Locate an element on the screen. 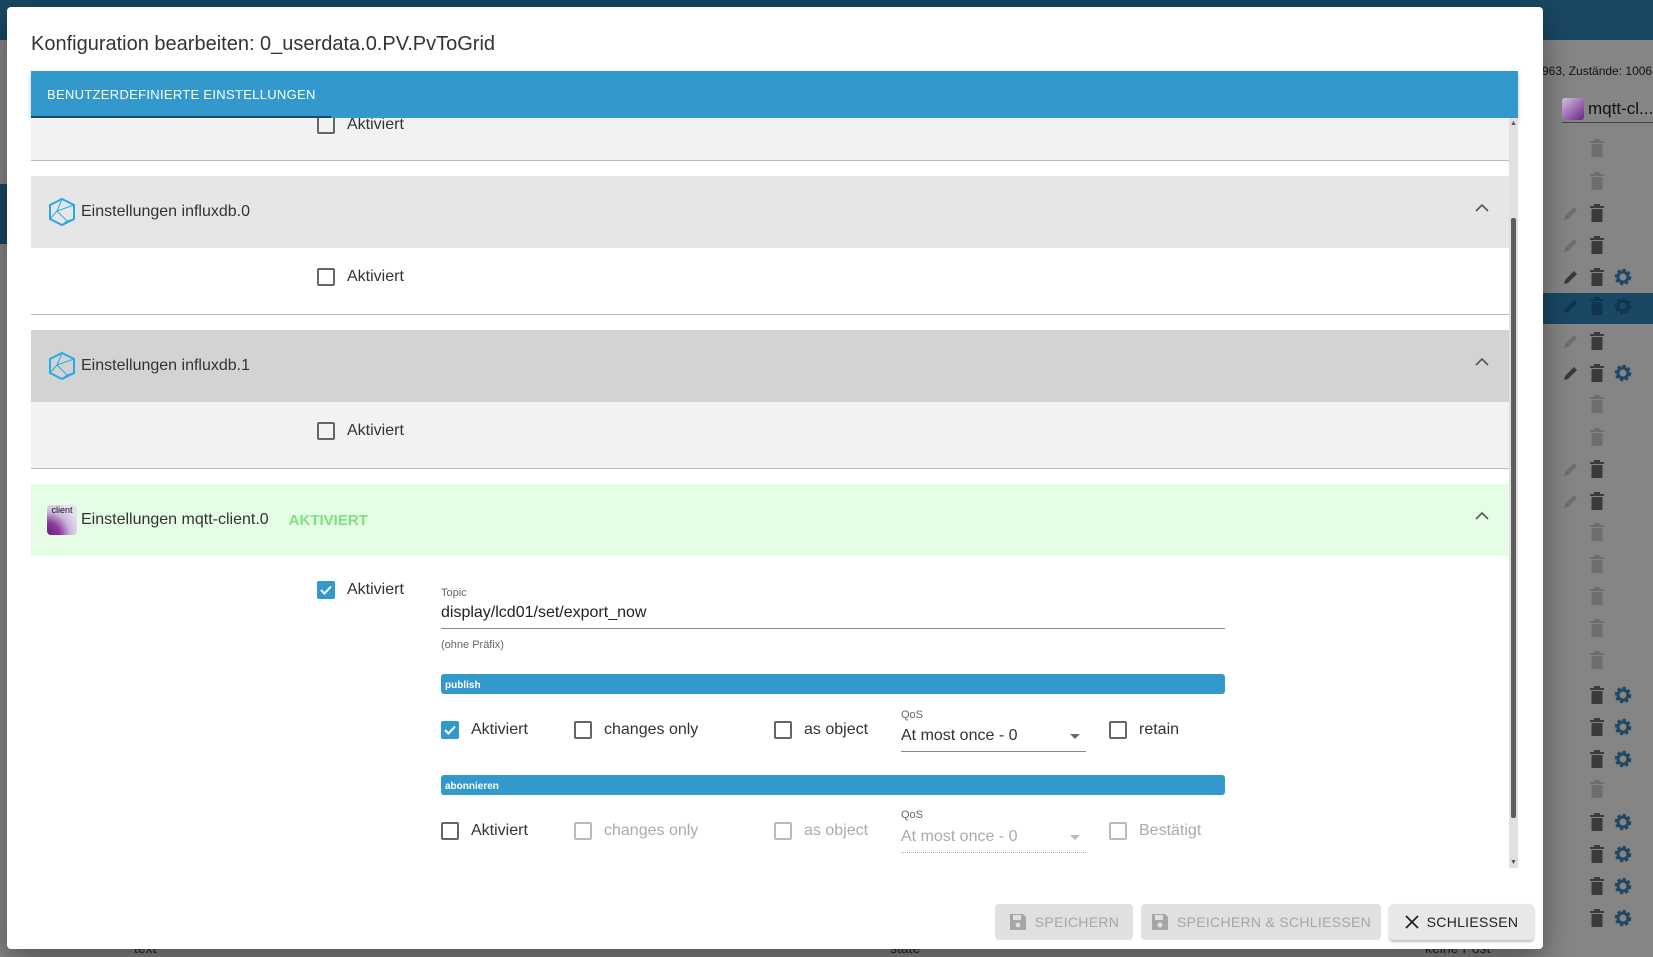 The height and width of the screenshot is (957, 1653). tab-bar: BENUTZERDEFINIERTE EINSTELLUNGEN is located at coordinates (774, 94).